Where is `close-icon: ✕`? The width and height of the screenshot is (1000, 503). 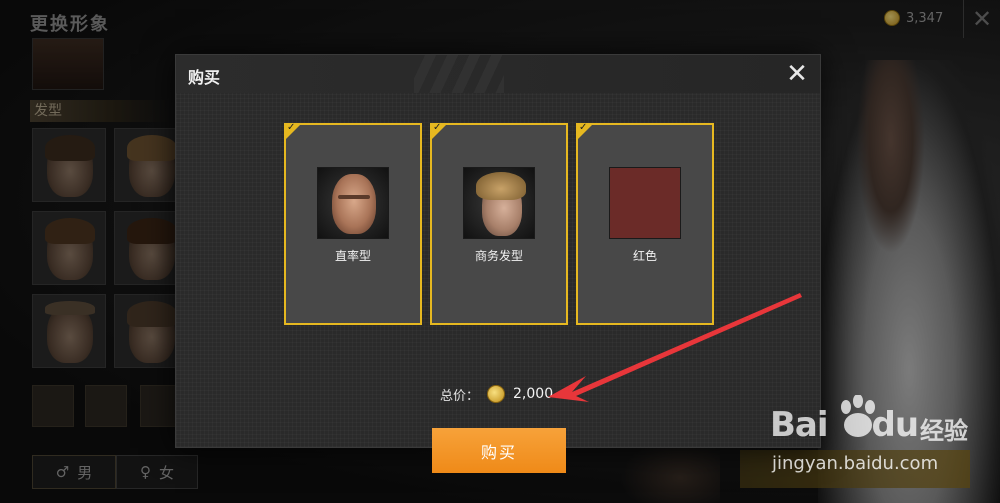
close-icon: ✕ is located at coordinates (797, 74).